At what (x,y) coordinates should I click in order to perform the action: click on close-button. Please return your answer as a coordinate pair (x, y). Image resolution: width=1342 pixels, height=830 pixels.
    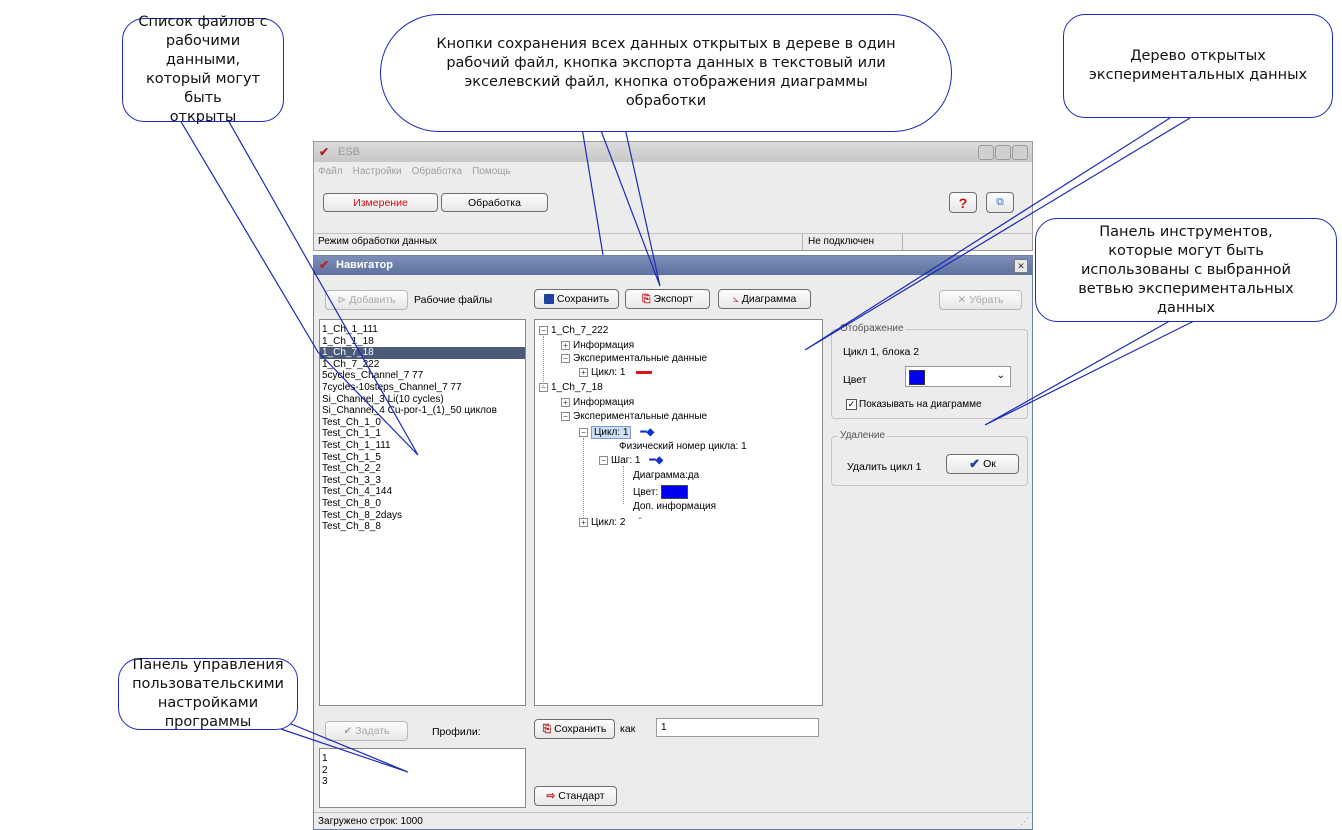
    Looking at the image, I should click on (1020, 152).